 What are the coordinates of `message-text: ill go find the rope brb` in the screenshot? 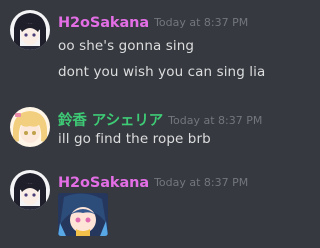 It's located at (134, 139).